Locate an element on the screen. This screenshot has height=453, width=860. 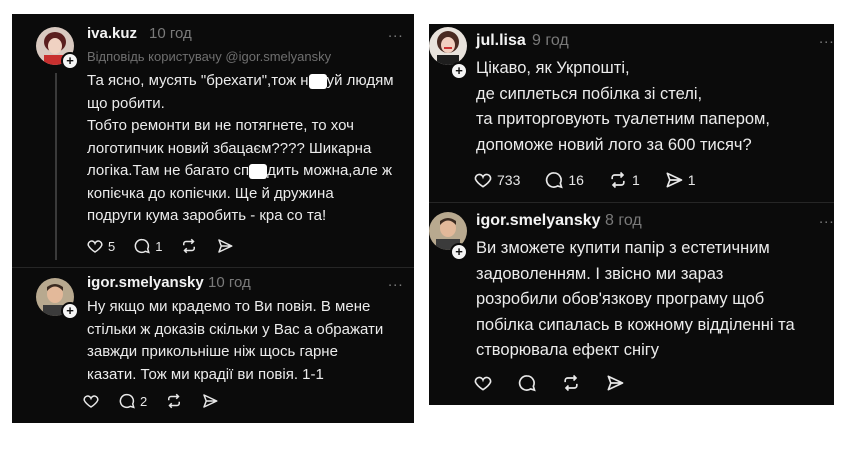
post-actions is located at coordinates (558, 383).